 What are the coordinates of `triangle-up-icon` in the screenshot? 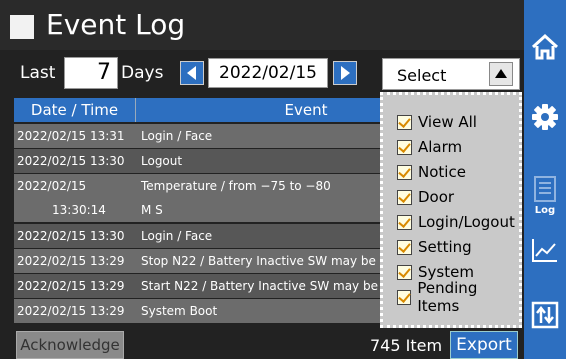 It's located at (501, 73).